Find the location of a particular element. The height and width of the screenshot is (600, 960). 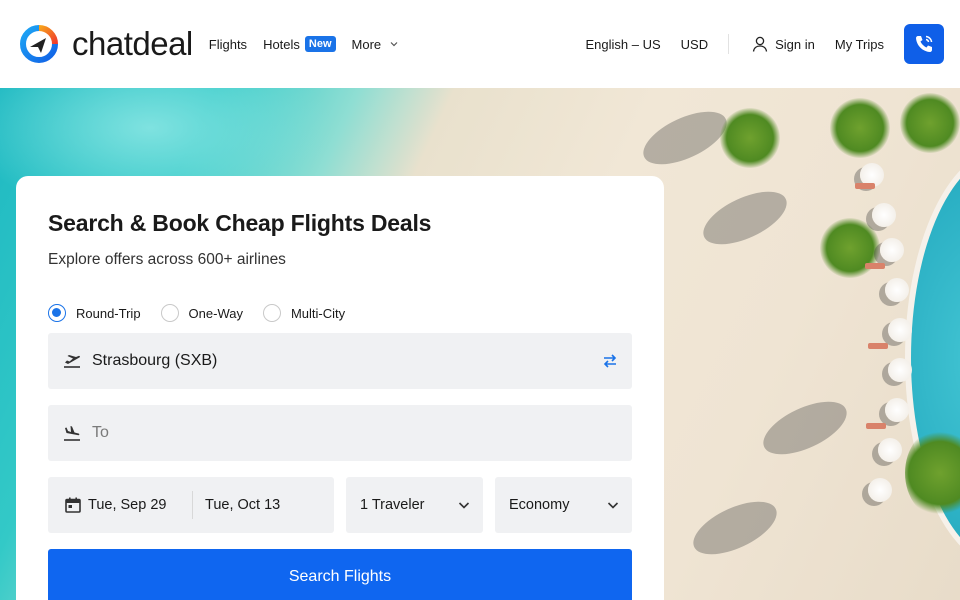

landing-icon is located at coordinates (72, 433).